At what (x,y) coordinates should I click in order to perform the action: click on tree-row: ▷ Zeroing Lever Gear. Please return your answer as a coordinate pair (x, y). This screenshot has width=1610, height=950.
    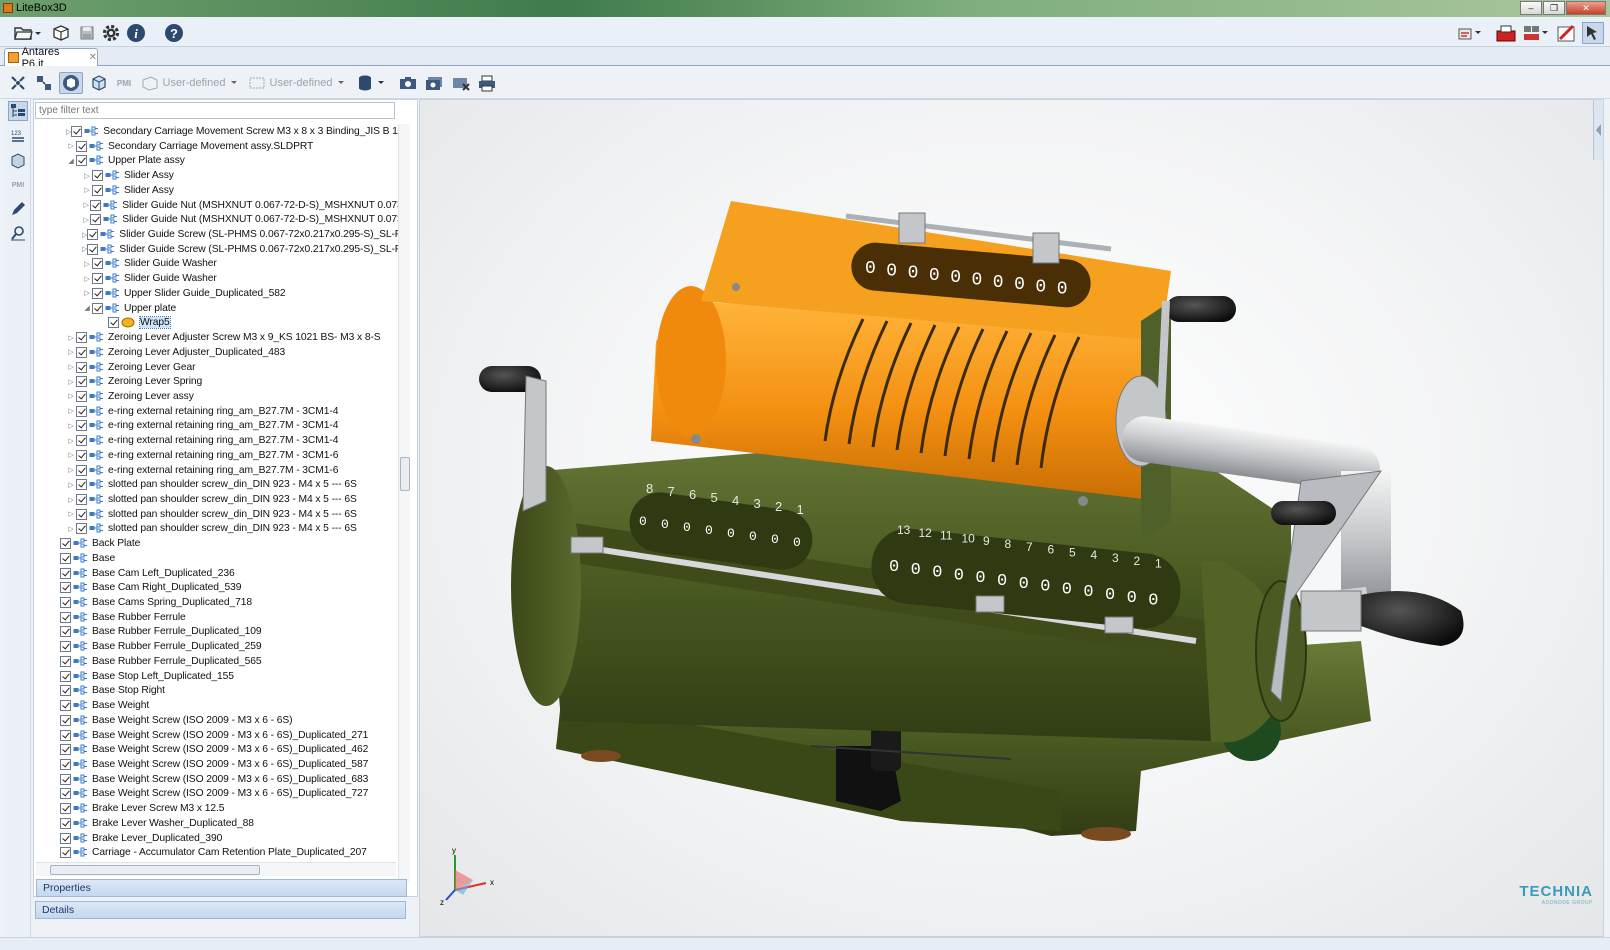
    Looking at the image, I should click on (220, 367).